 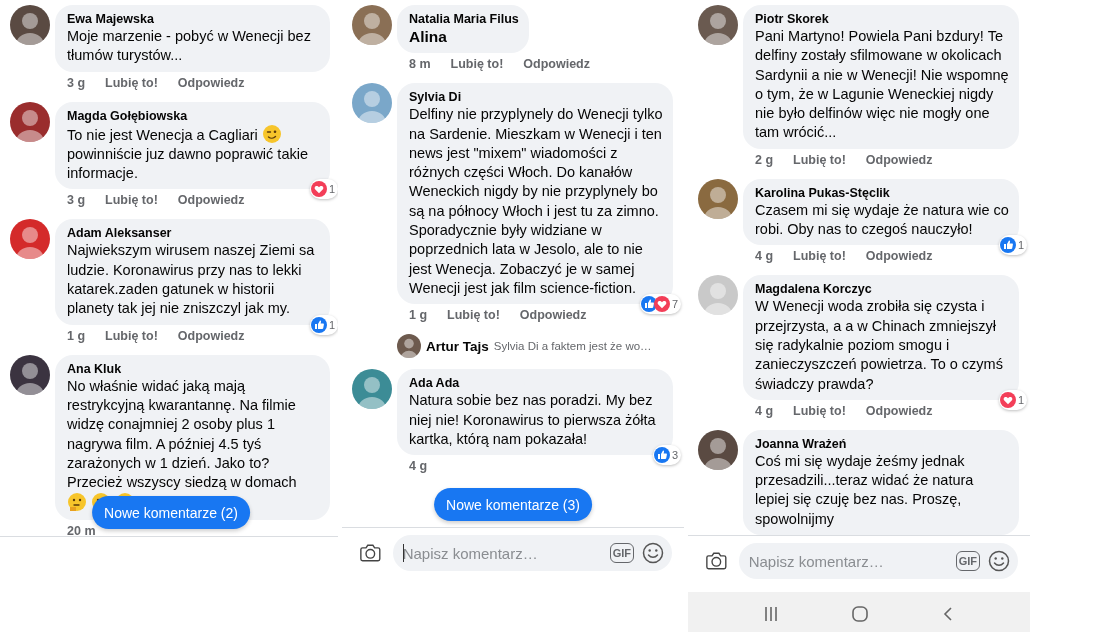 What do you see at coordinates (879, 345) in the screenshot?
I see `comment-text: W Wenecji woda zrobiła się czysta i przejrzysta, a a w Chinach zmniejszył się radykalnie poziom smogu i zanieczyszczeń powietrza. To o czymś świadczy prawda?` at bounding box center [879, 345].